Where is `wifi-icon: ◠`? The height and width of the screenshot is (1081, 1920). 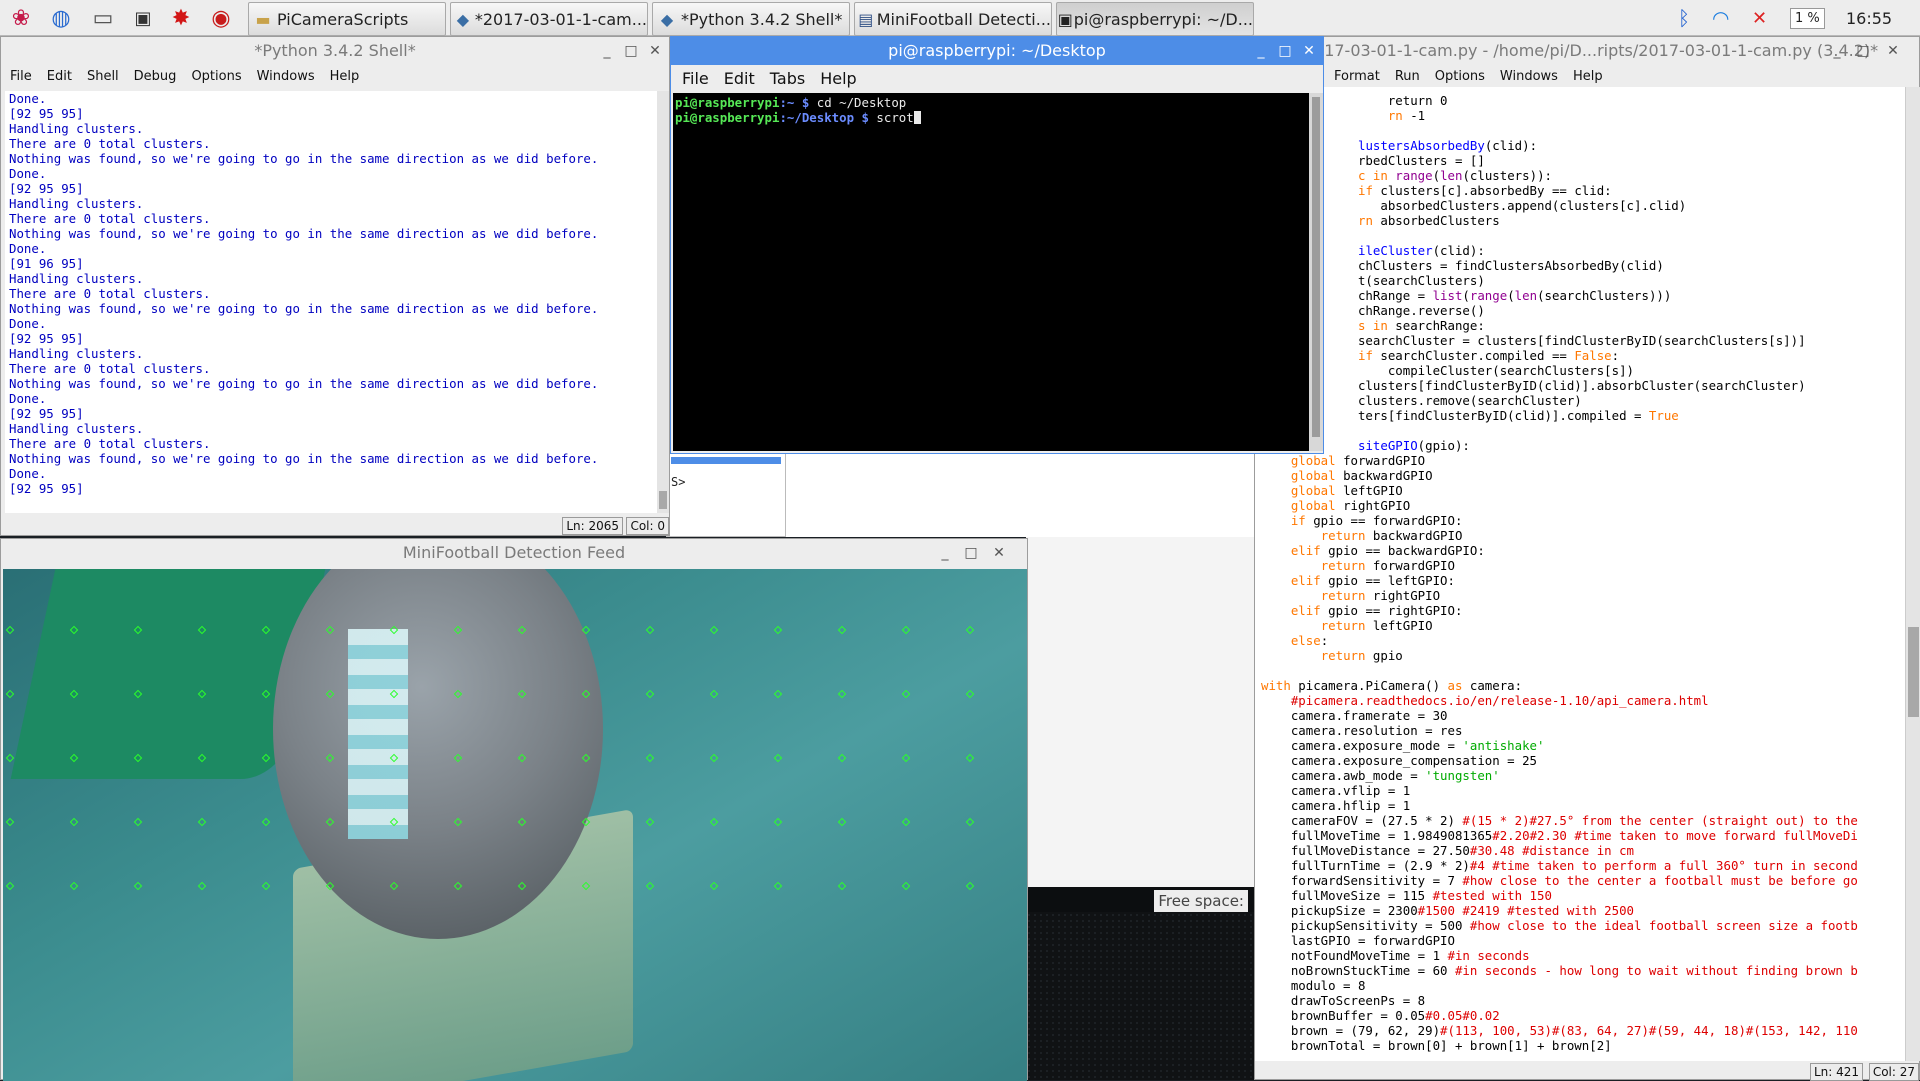 wifi-icon: ◠ is located at coordinates (1720, 18).